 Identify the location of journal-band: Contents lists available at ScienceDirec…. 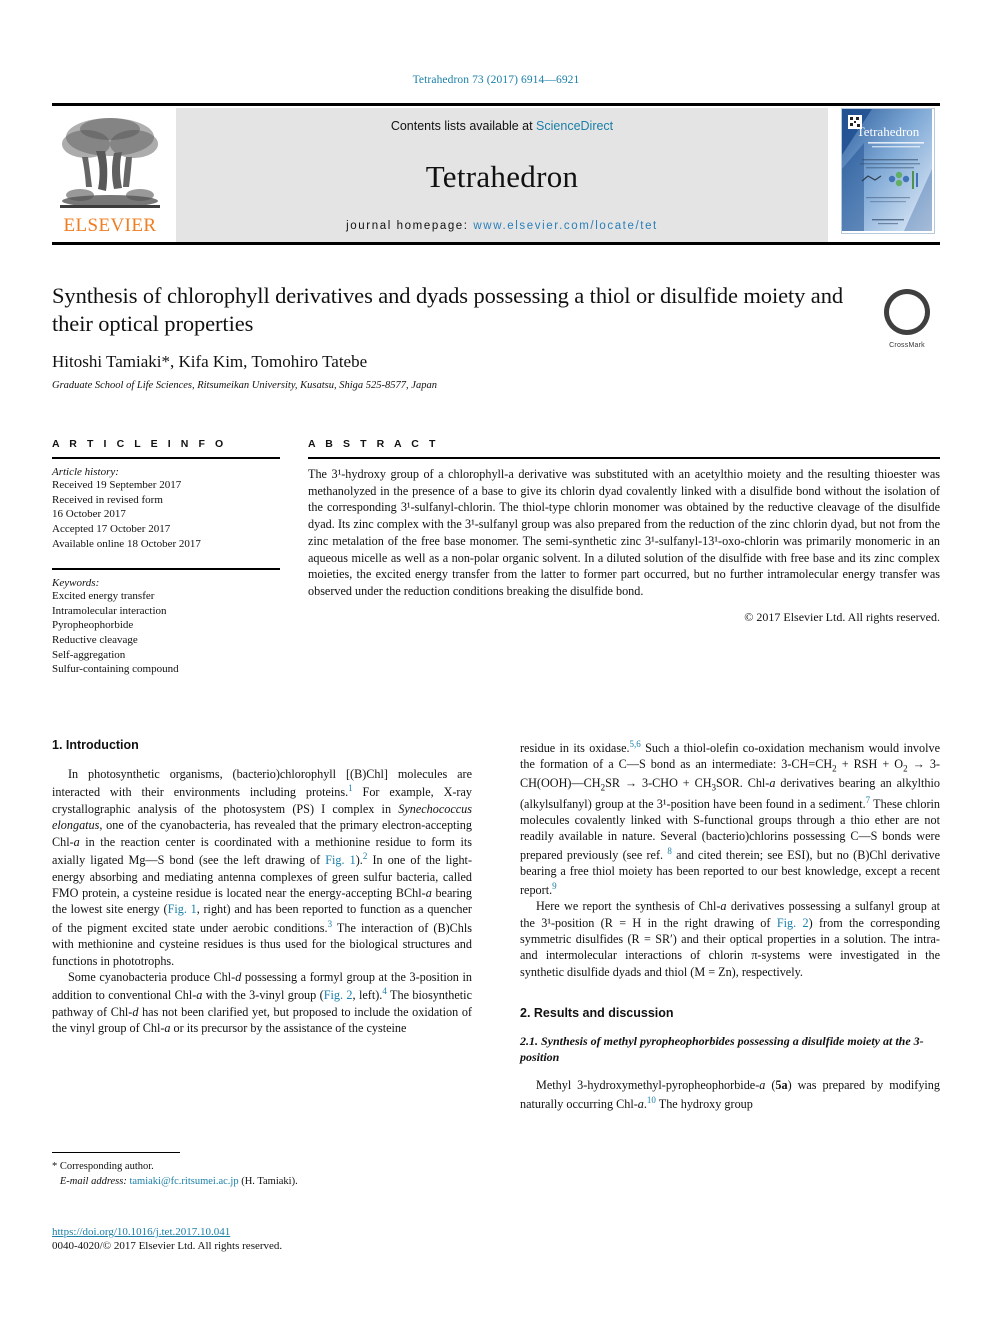
(502, 175).